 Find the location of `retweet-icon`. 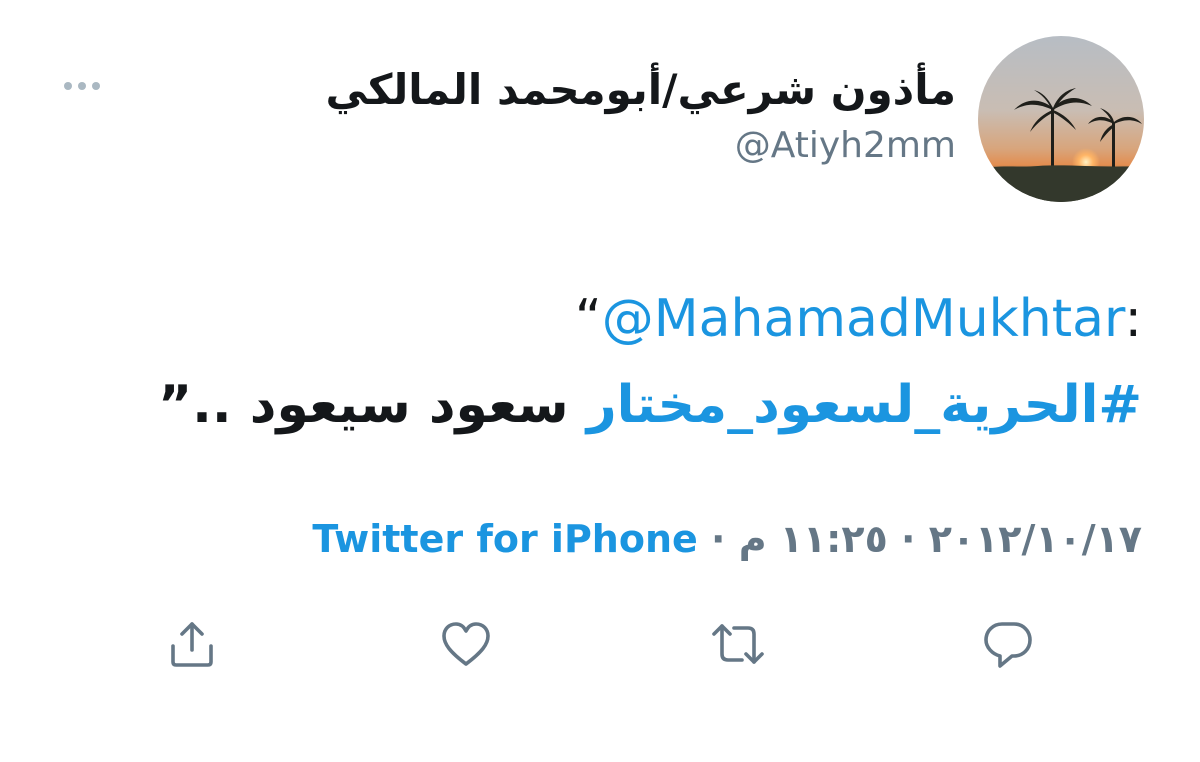

retweet-icon is located at coordinates (738, 644).